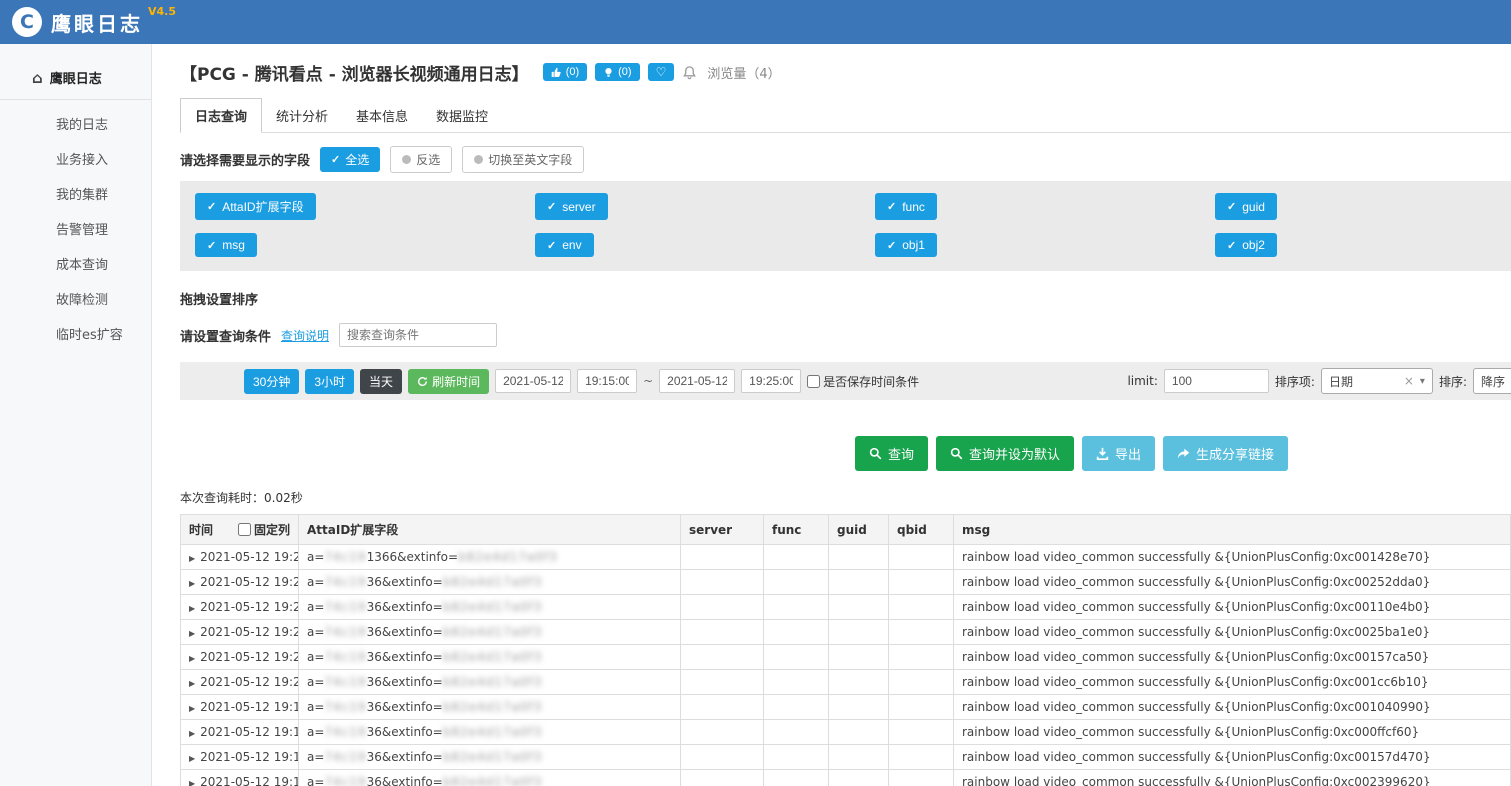  Describe the element at coordinates (239, 557) in the screenshot. I see `row-time-cell: ▶ 2021-05-12 19:25:00` at that location.